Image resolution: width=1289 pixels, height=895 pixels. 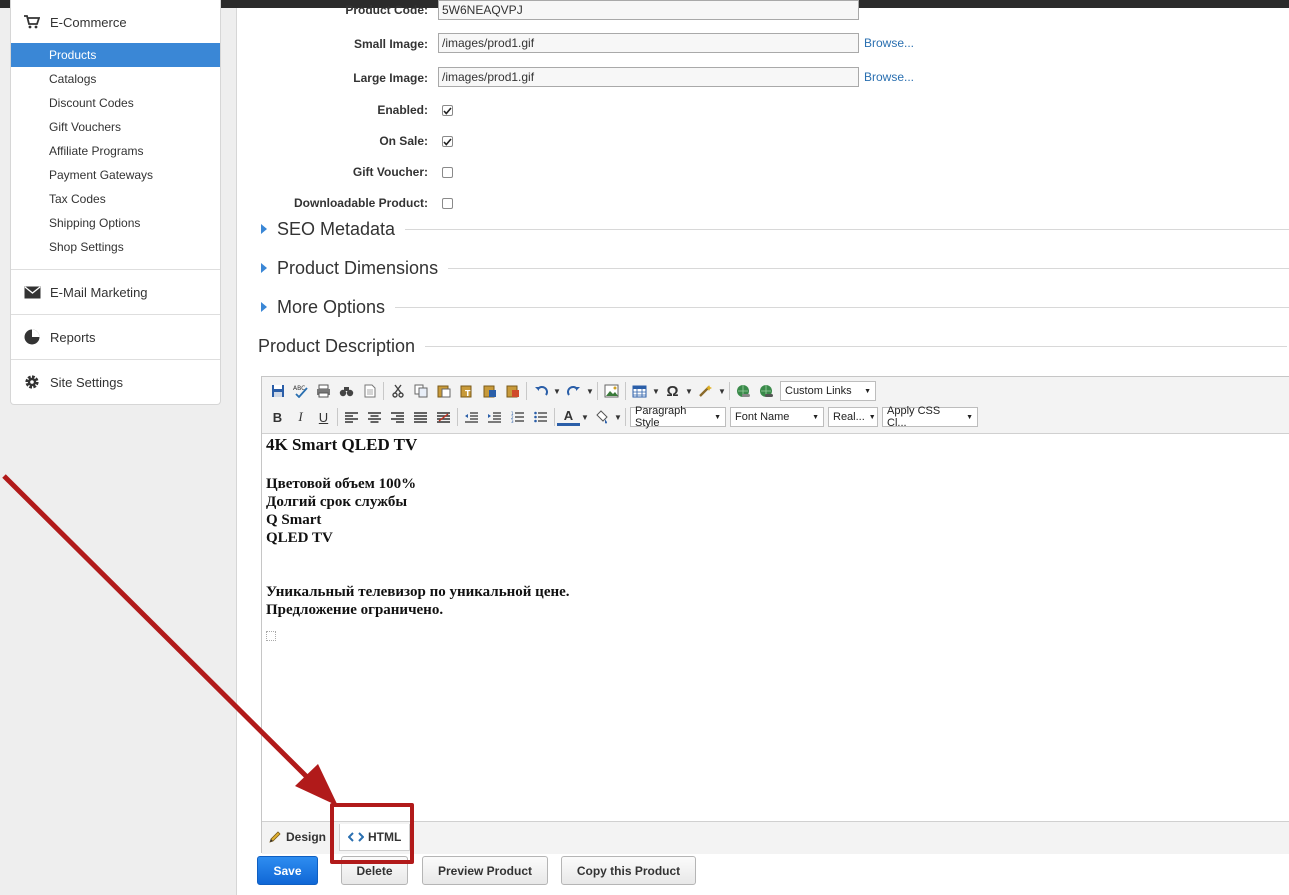 I want to click on sidebar-item-discount-codes: Discount Codes, so click(x=115, y=103).